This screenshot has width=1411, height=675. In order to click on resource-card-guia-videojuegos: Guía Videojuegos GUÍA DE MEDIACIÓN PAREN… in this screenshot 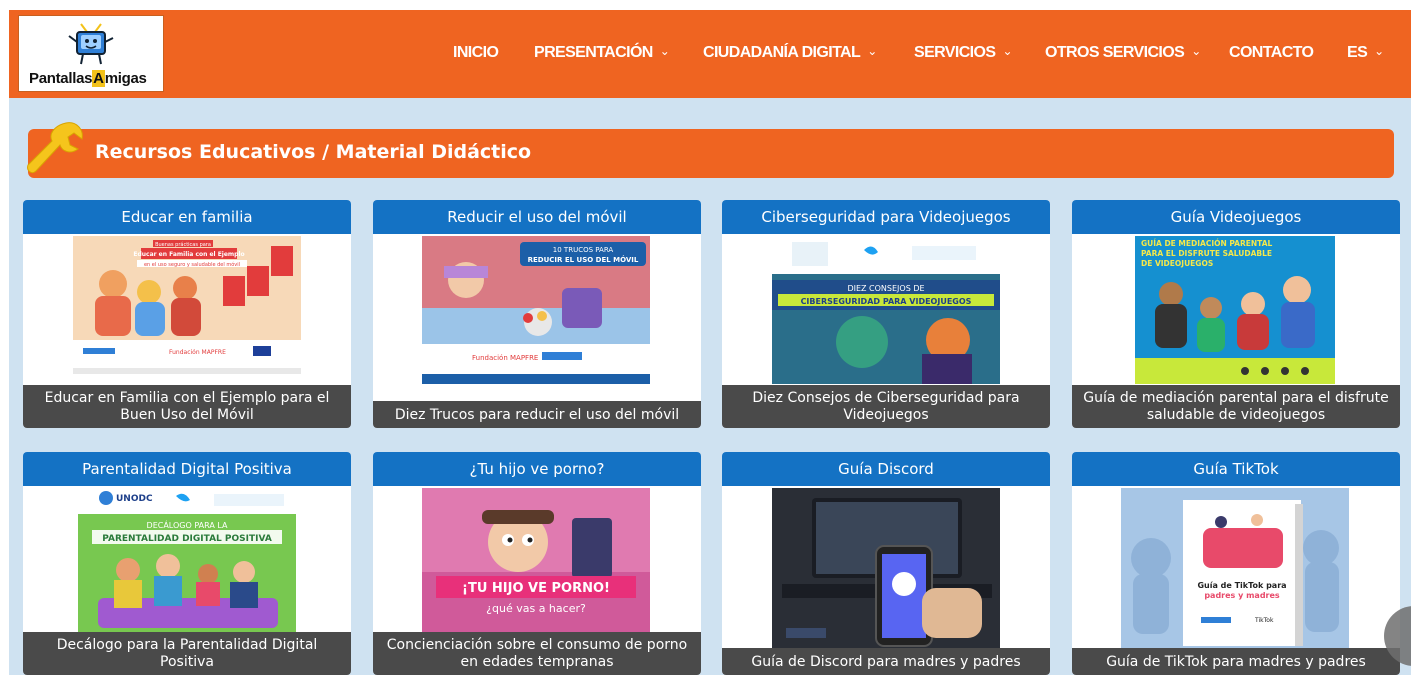, I will do `click(1236, 314)`.